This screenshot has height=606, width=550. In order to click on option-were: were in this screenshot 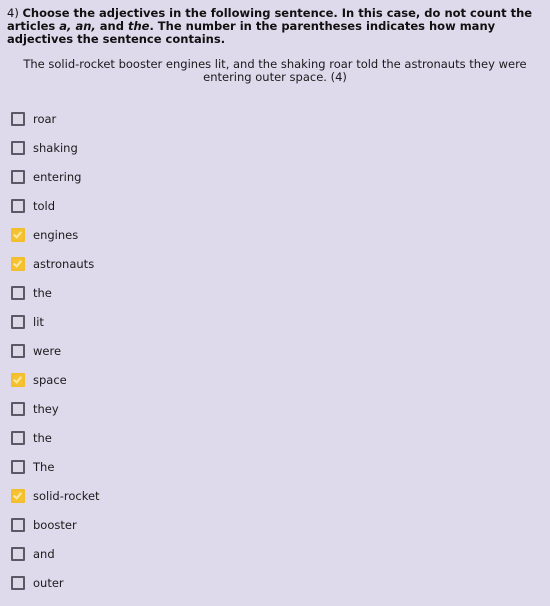, I will do `click(275, 350)`.